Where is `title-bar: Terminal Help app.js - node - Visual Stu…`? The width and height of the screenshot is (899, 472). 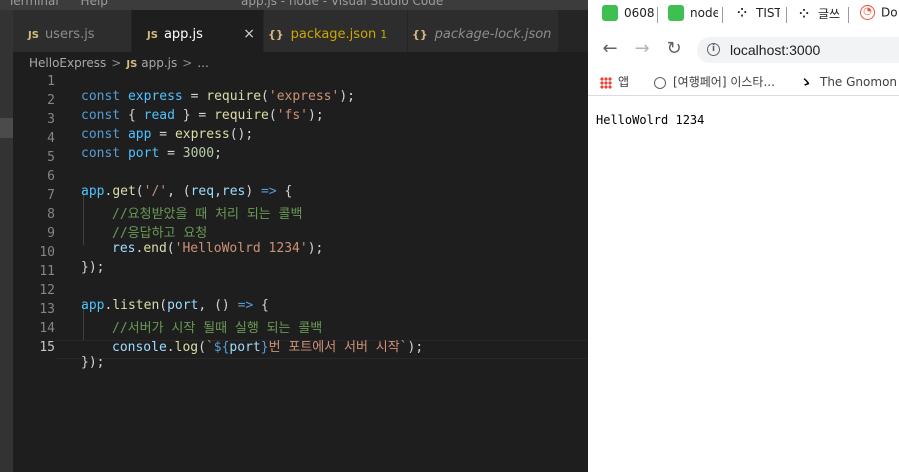 title-bar: Terminal Help app.js - node - Visual Stu… is located at coordinates (294, 5).